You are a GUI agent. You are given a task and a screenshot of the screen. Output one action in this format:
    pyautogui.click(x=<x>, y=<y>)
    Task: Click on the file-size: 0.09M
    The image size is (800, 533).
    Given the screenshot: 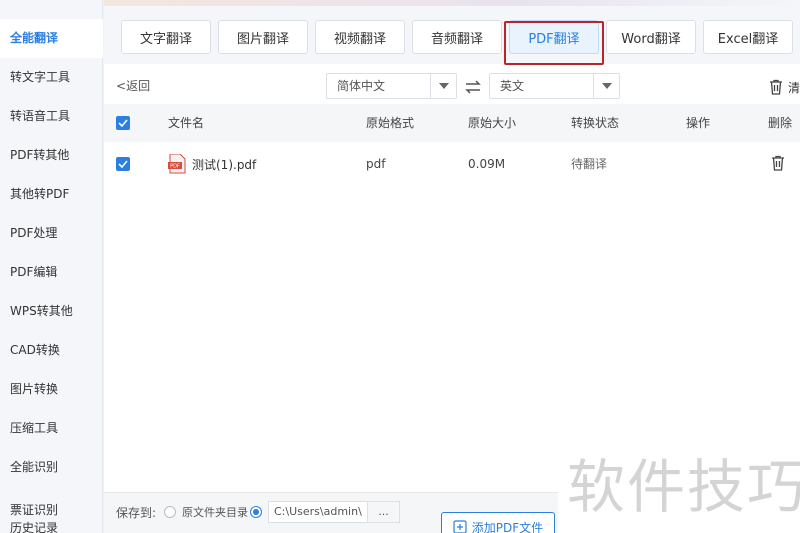 What is the action you would take?
    pyautogui.click(x=487, y=164)
    